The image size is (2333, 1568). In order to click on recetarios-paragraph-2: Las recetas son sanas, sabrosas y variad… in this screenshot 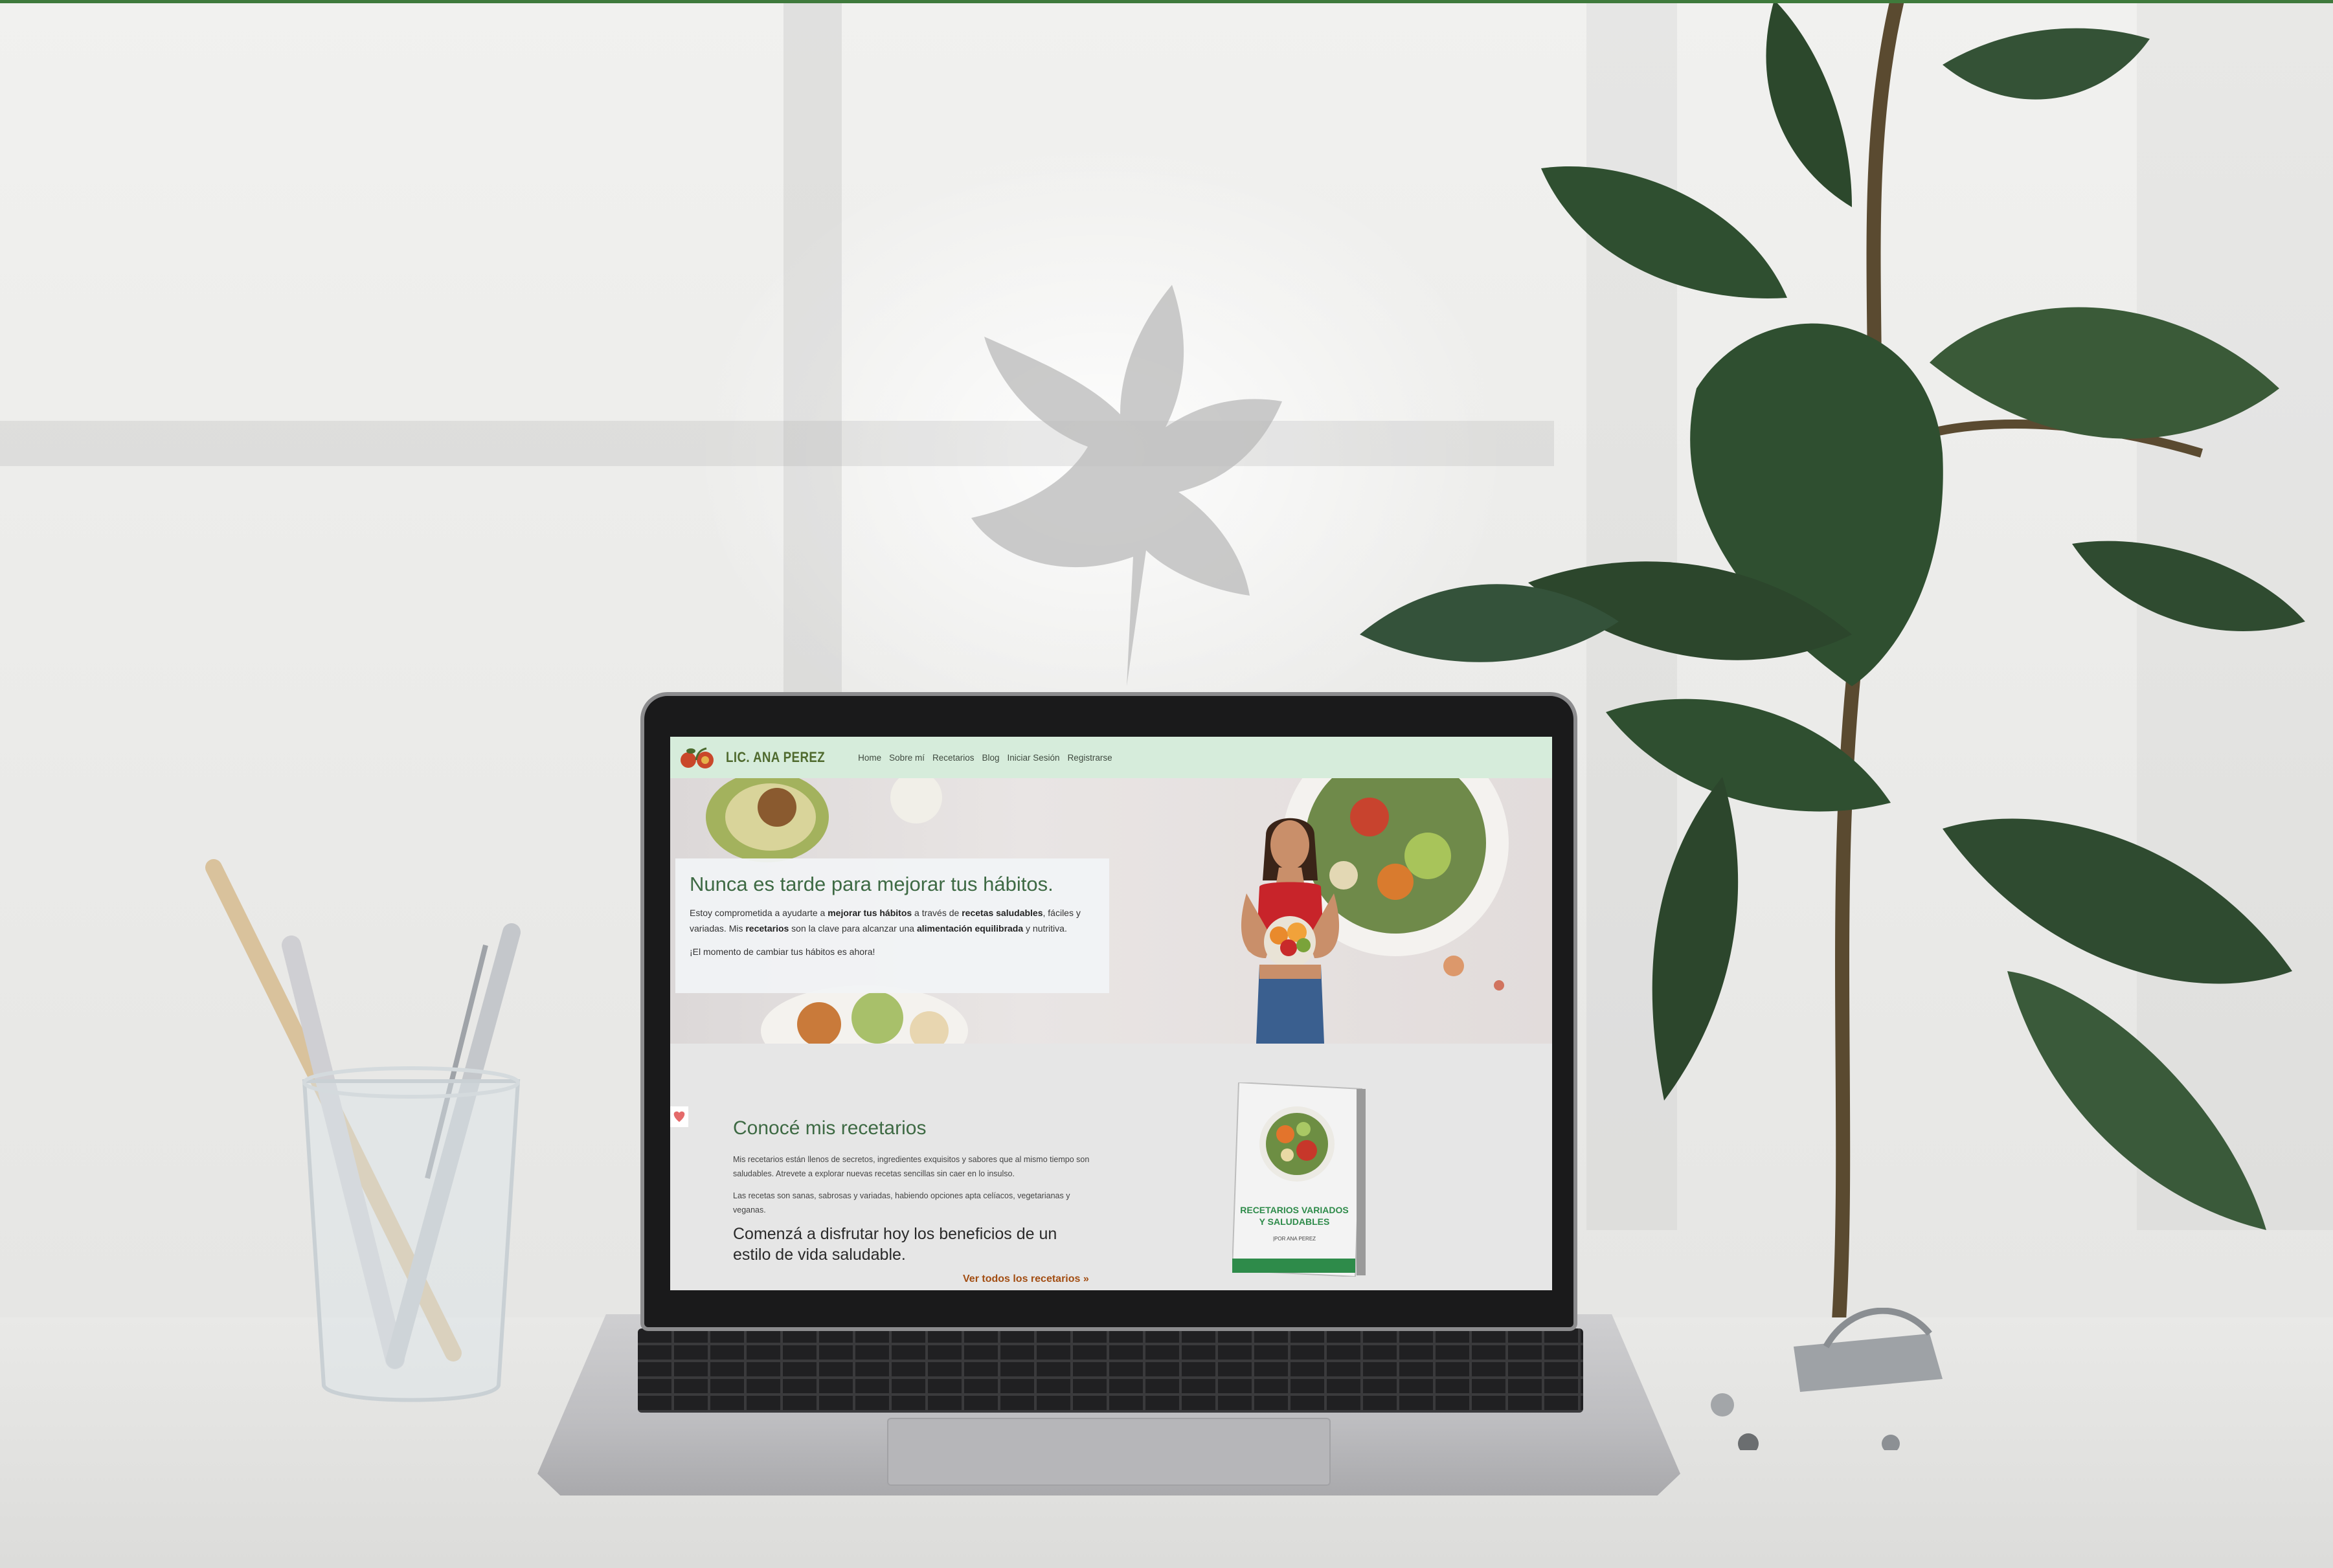, I will do `click(902, 1203)`.